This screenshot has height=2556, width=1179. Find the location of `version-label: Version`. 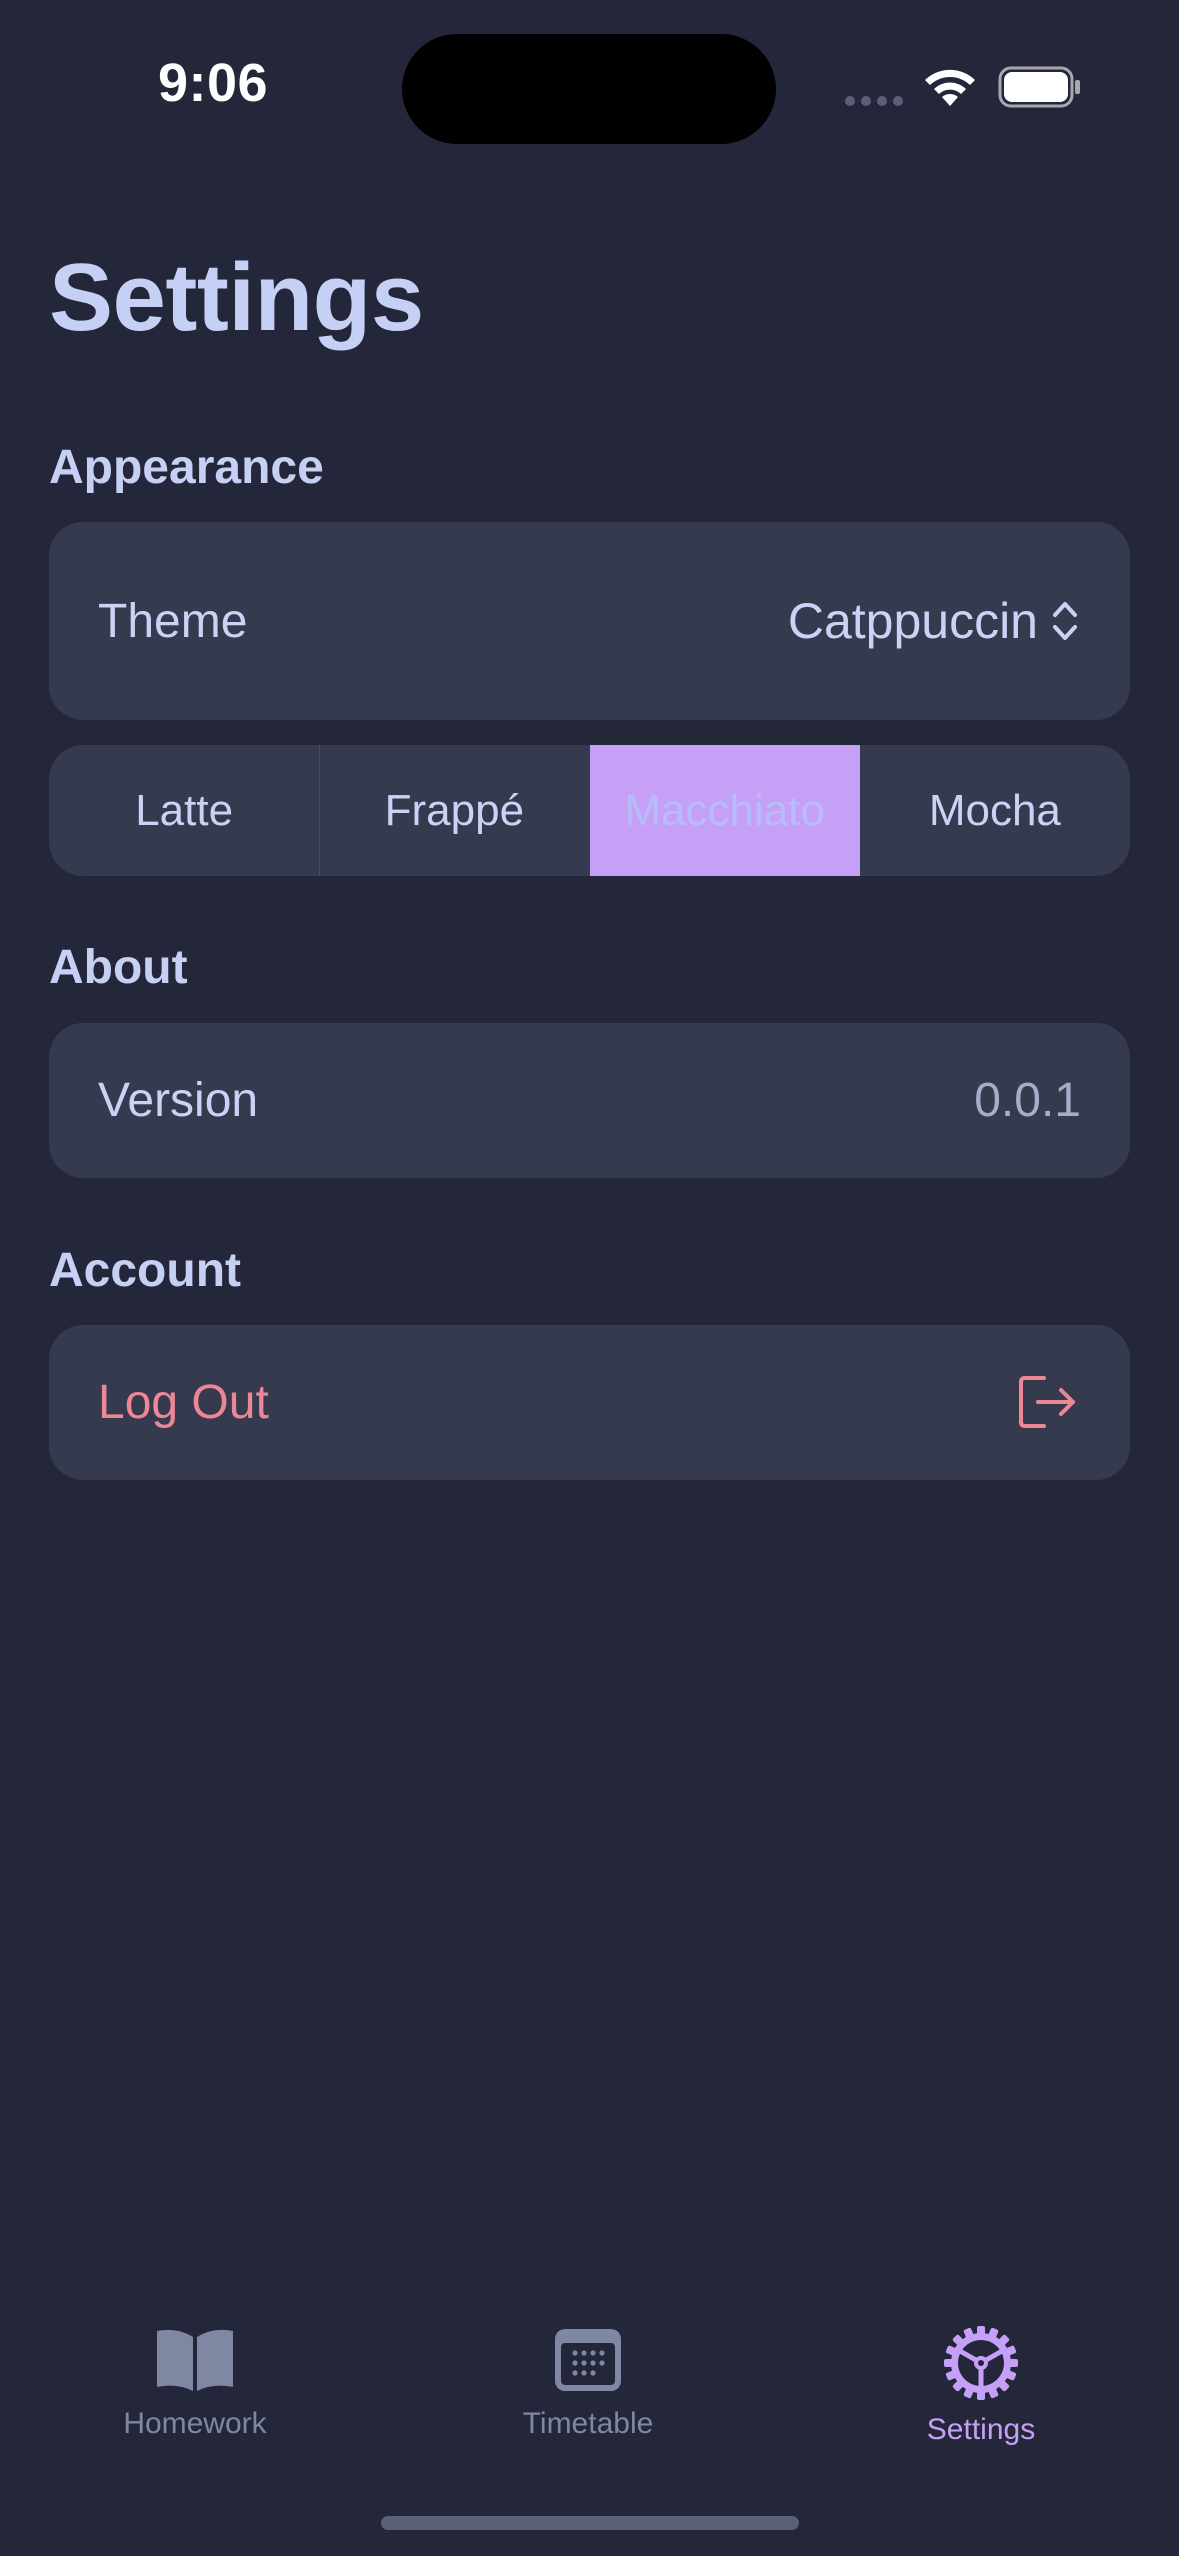

version-label: Version is located at coordinates (178, 1100).